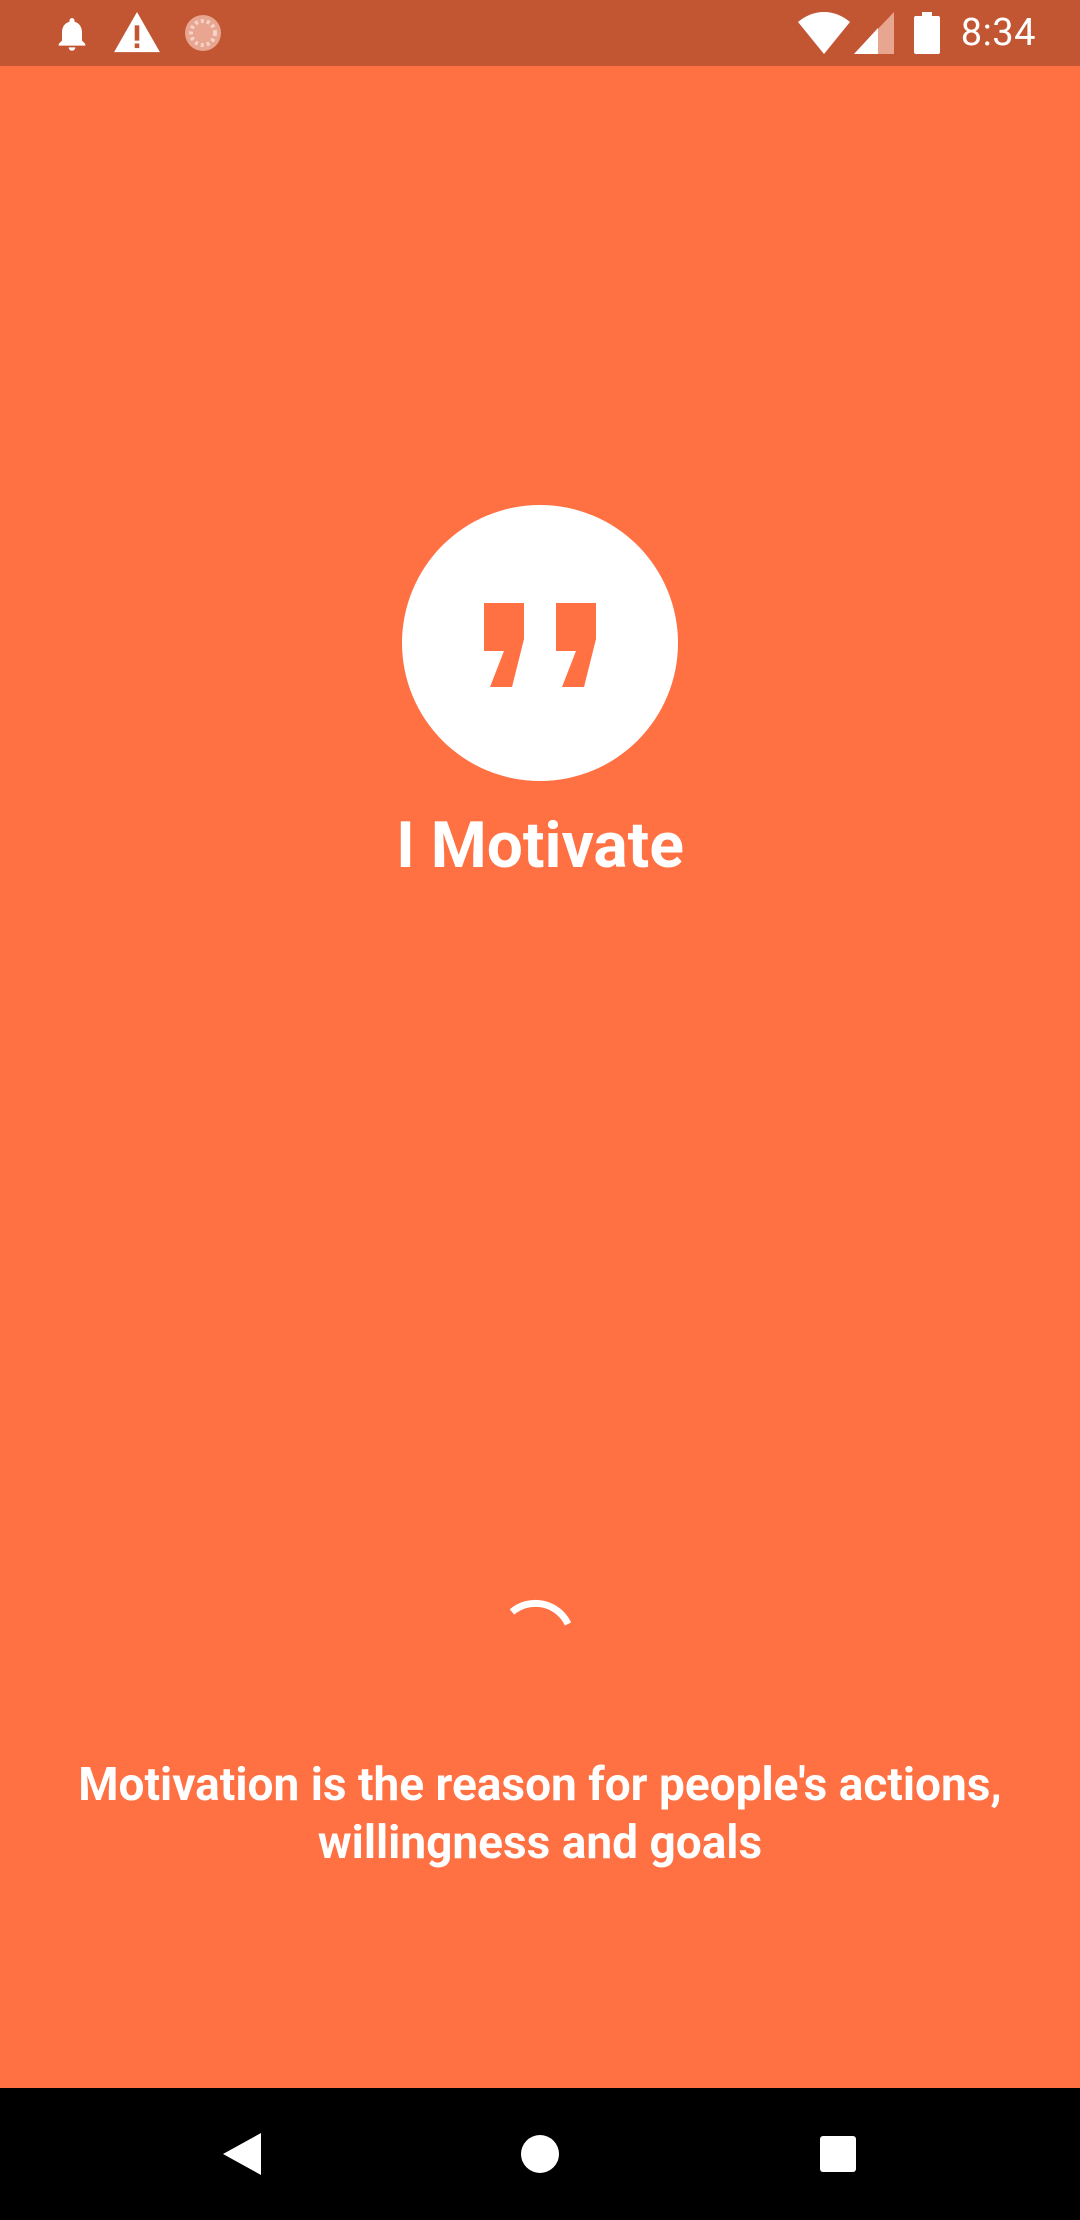 The image size is (1080, 2220). Describe the element at coordinates (72, 36) in the screenshot. I see `bell-icon` at that location.